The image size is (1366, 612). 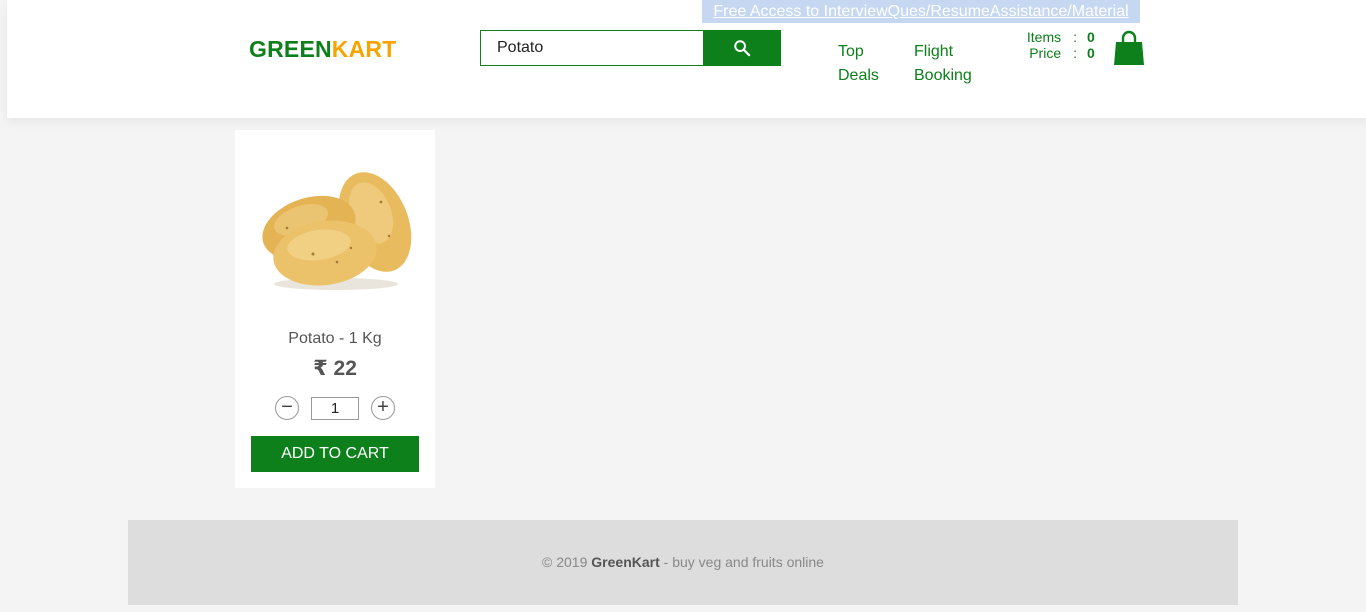 What do you see at coordinates (335, 454) in the screenshot?
I see `add-to-cart-button: ADD TO CART` at bounding box center [335, 454].